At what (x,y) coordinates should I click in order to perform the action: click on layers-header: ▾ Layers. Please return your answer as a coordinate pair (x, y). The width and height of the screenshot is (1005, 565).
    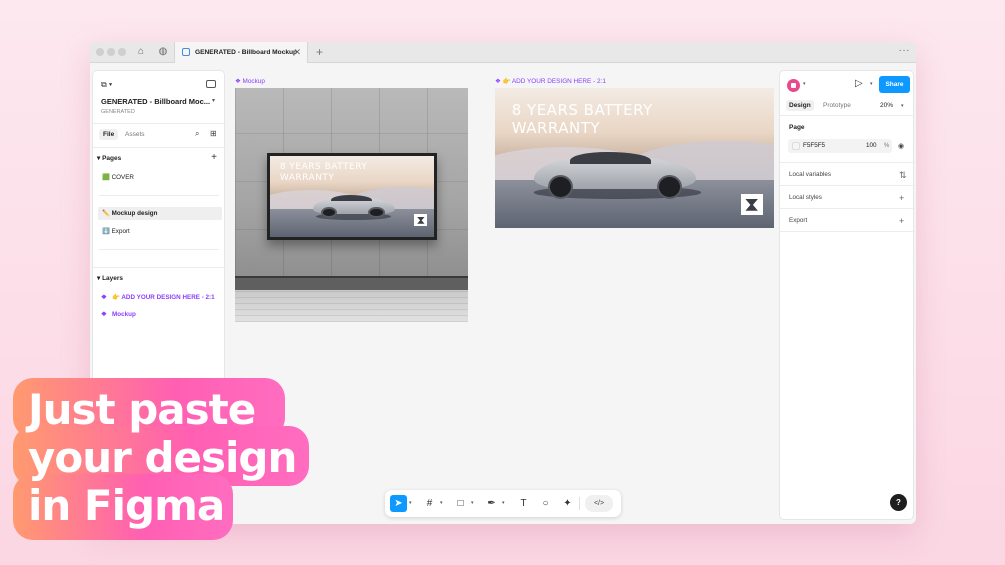
    Looking at the image, I should click on (110, 278).